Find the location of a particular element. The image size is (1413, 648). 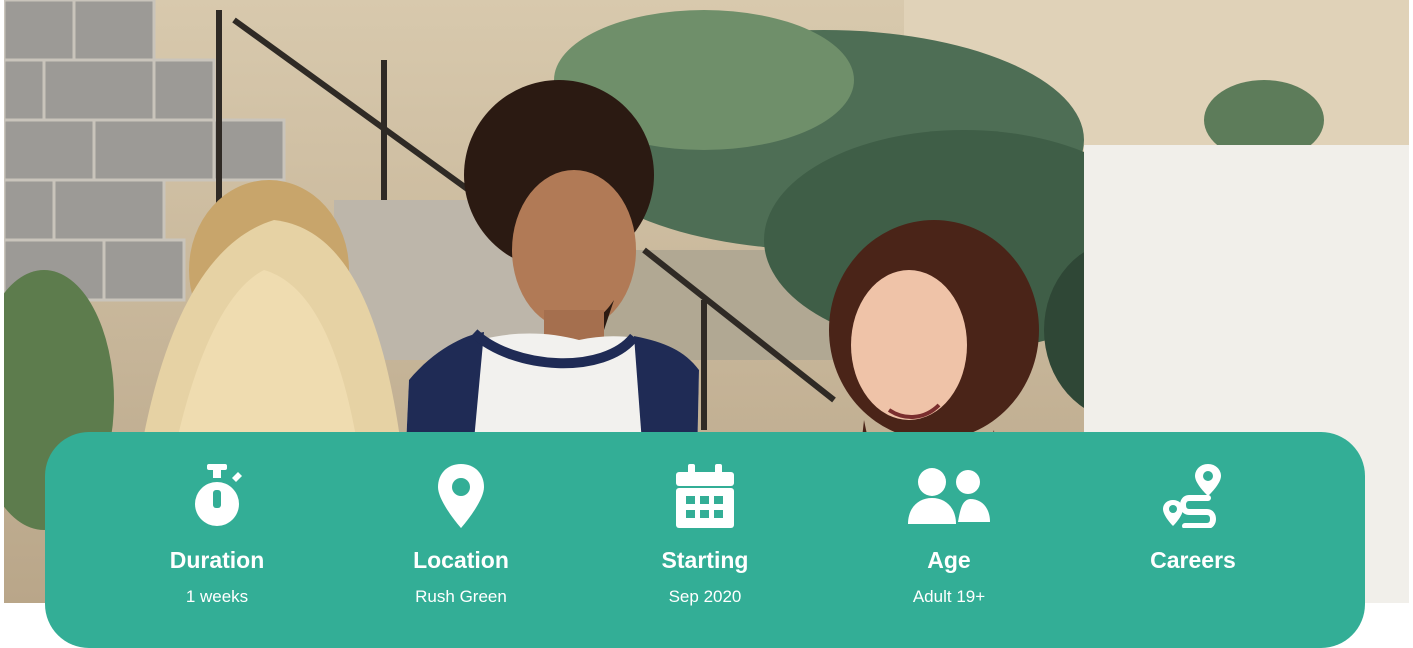

age-title: Age is located at coordinates (949, 560).